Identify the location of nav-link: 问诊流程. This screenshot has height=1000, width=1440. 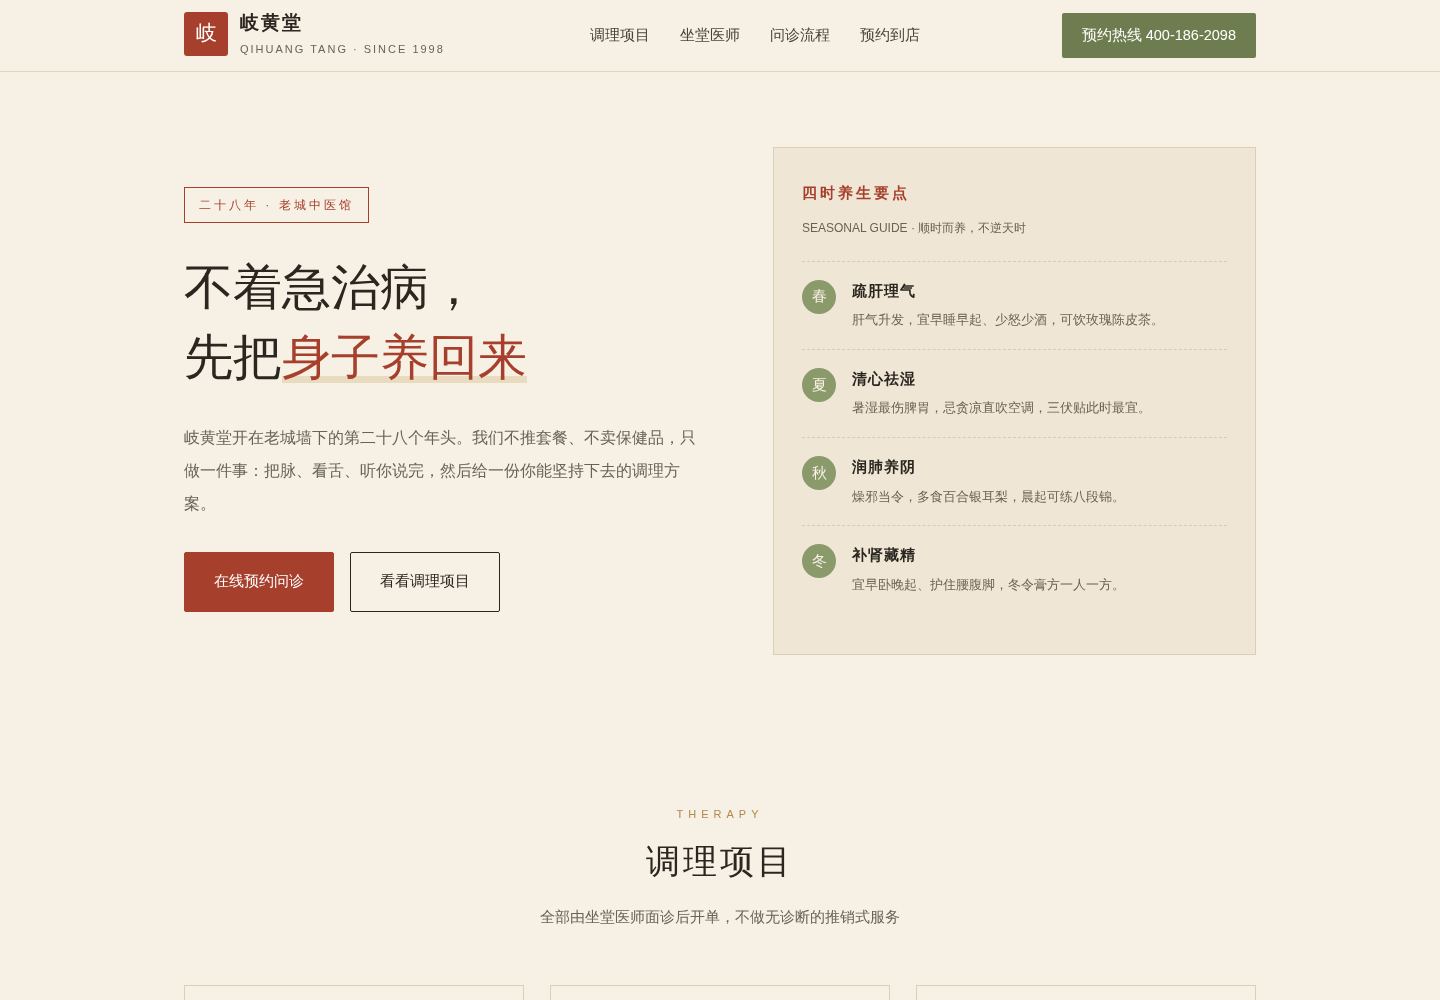
(799, 35).